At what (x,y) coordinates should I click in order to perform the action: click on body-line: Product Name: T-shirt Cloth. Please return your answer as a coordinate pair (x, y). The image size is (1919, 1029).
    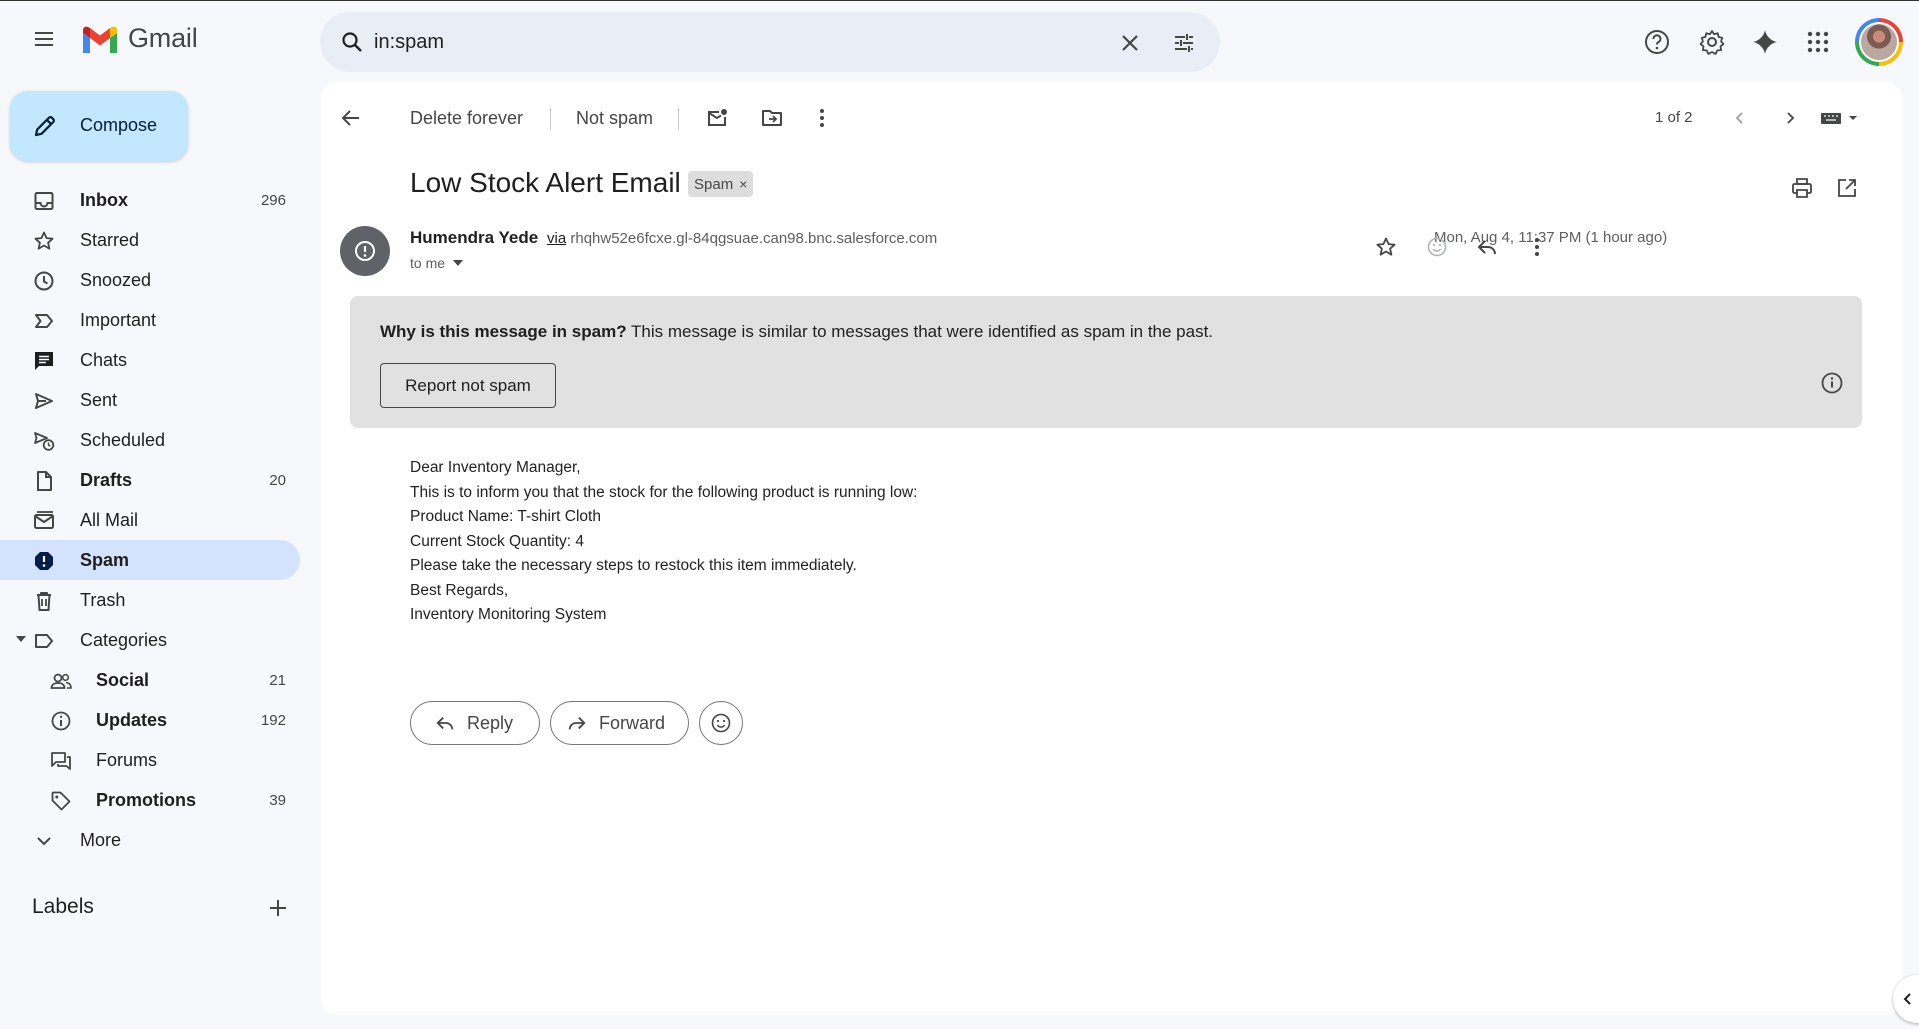
    Looking at the image, I should click on (505, 516).